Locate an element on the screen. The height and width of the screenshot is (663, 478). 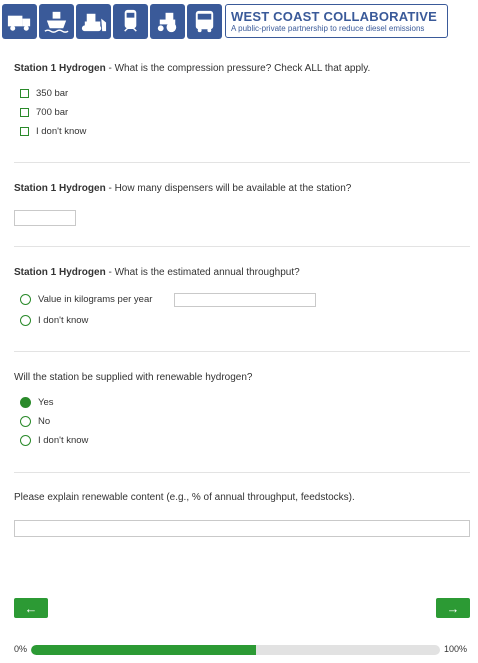
progress-end-label: 100% is located at coordinates (456, 649).